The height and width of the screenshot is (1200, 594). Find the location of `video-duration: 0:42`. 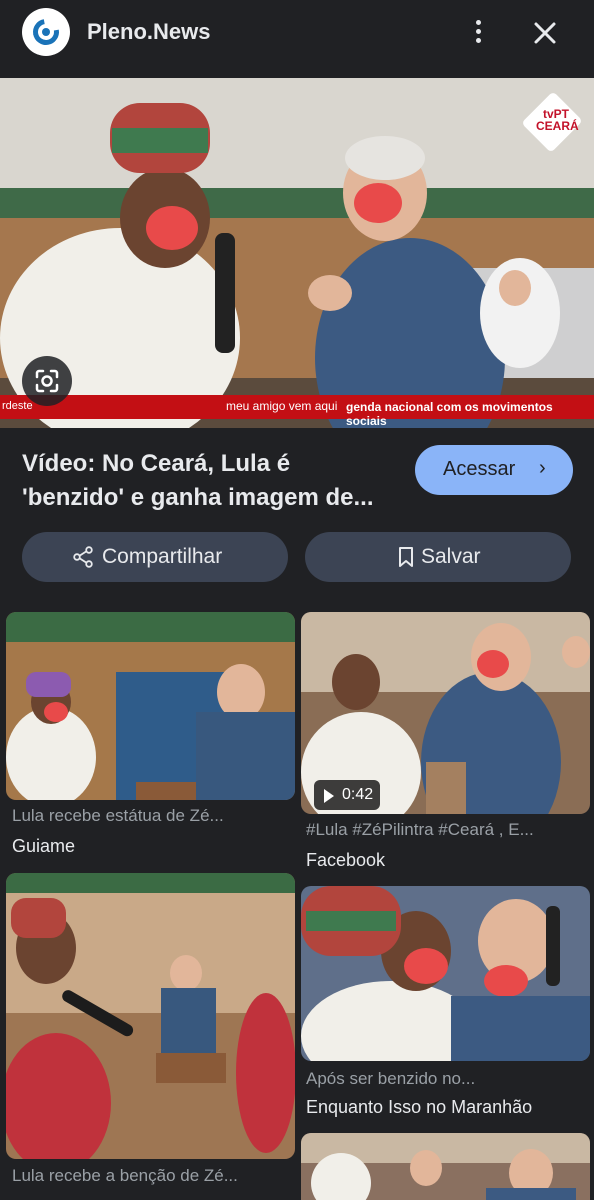

video-duration: 0:42 is located at coordinates (358, 794).